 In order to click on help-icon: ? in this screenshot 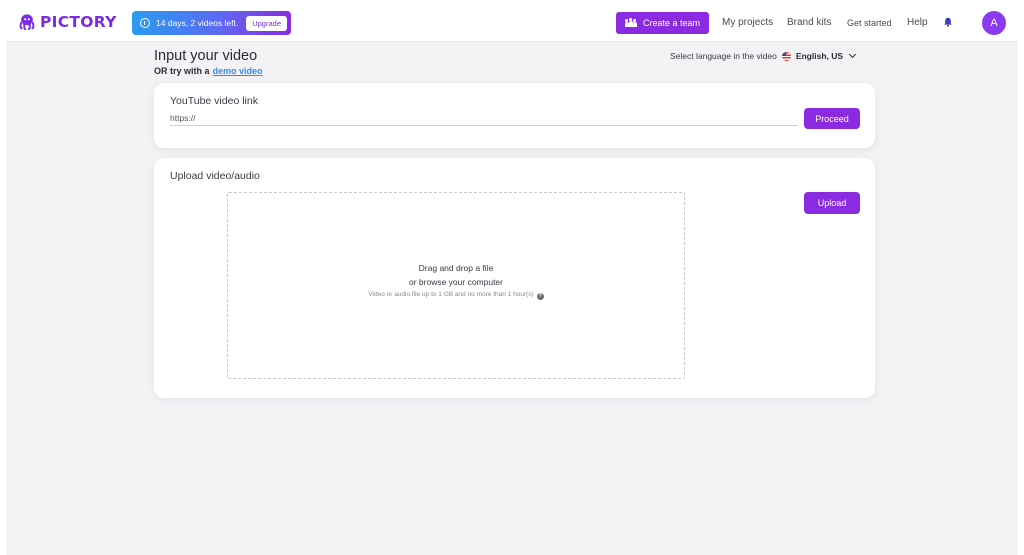, I will do `click(540, 296)`.